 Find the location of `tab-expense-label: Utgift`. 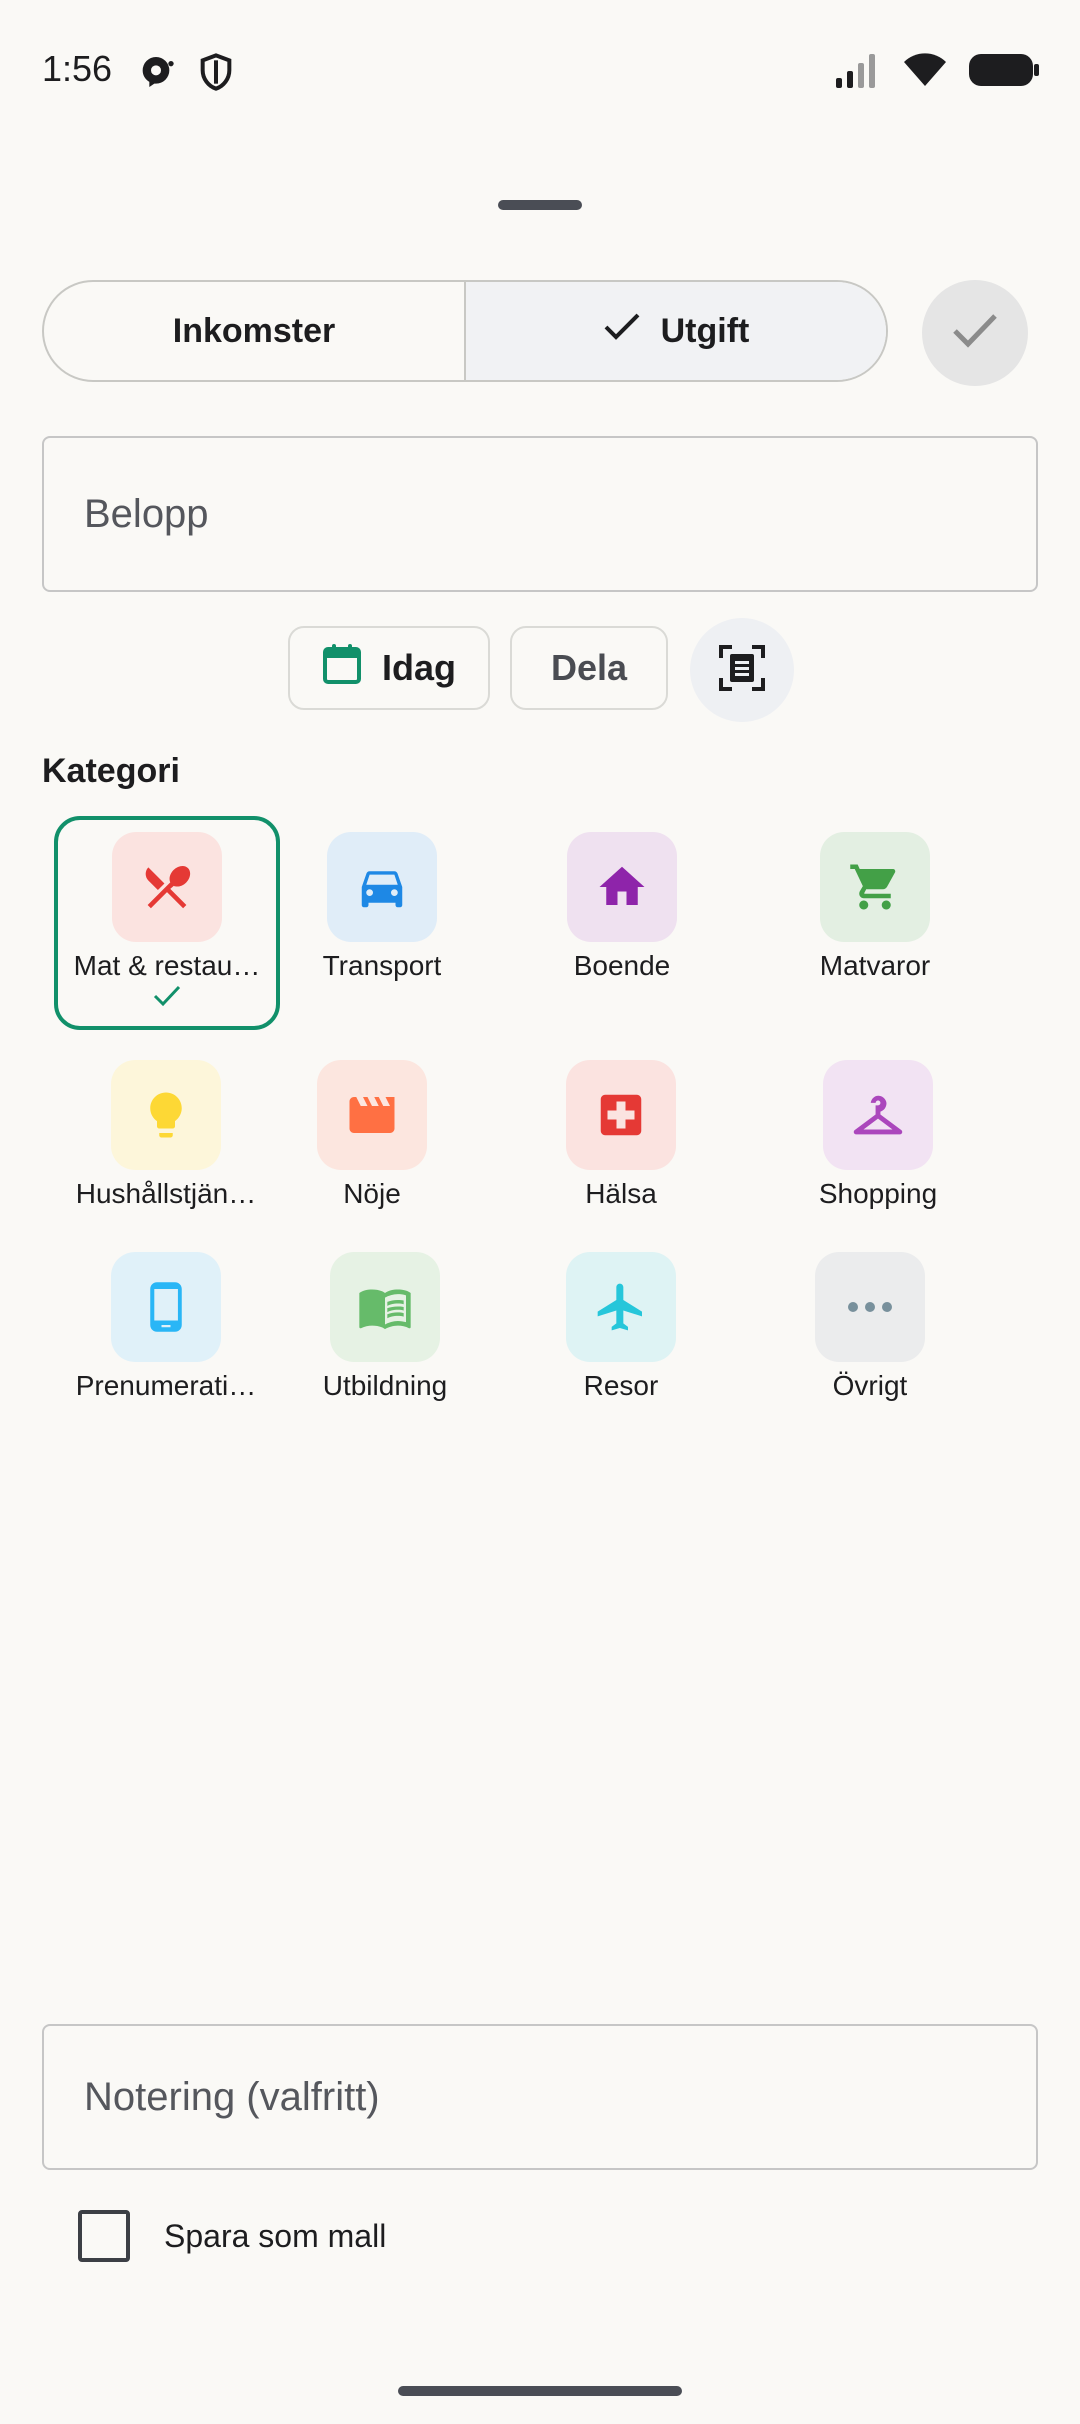

tab-expense-label: Utgift is located at coordinates (705, 330).